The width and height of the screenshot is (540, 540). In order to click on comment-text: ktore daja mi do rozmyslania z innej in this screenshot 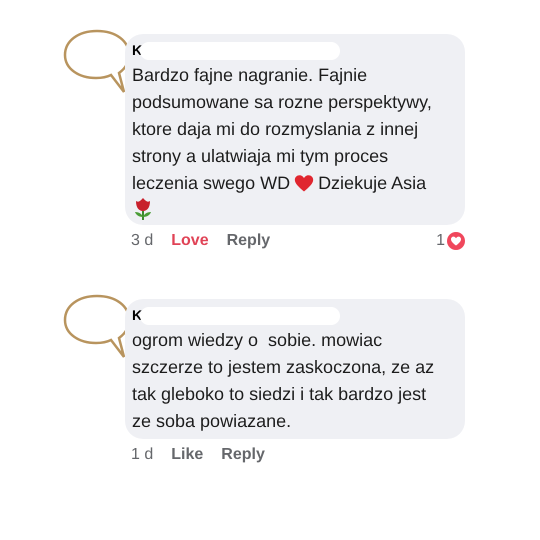, I will do `click(275, 129)`.